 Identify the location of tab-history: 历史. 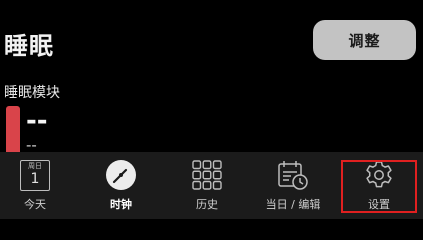
(207, 185).